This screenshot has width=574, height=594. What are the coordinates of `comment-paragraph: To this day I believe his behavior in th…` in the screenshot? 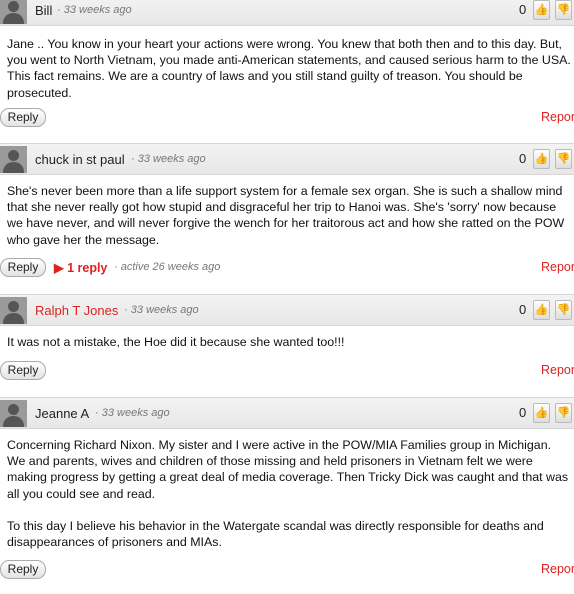 It's located at (275, 534).